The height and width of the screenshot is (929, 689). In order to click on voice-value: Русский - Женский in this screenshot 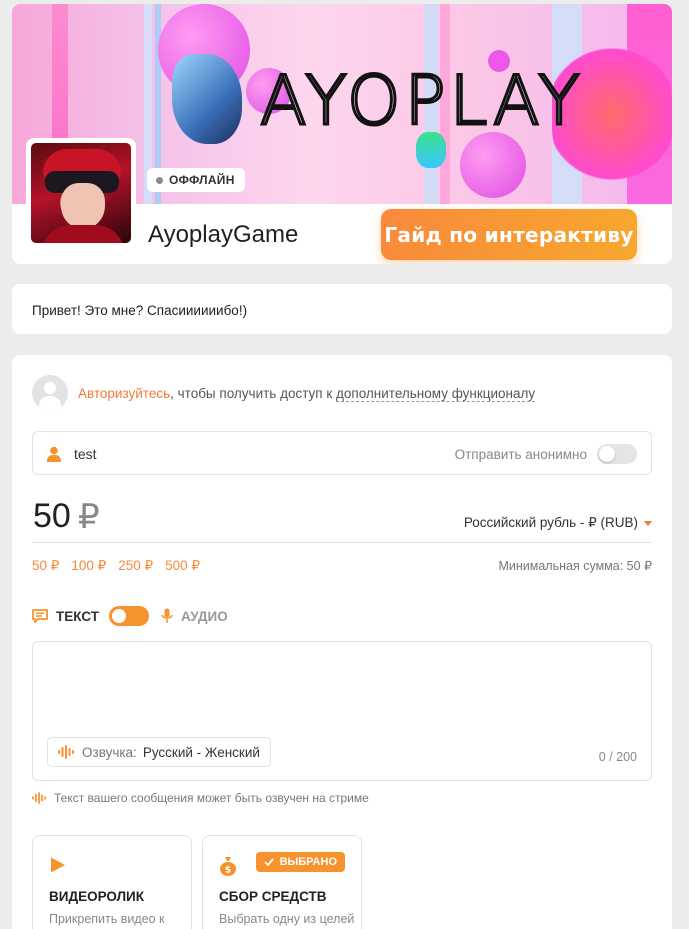, I will do `click(201, 752)`.